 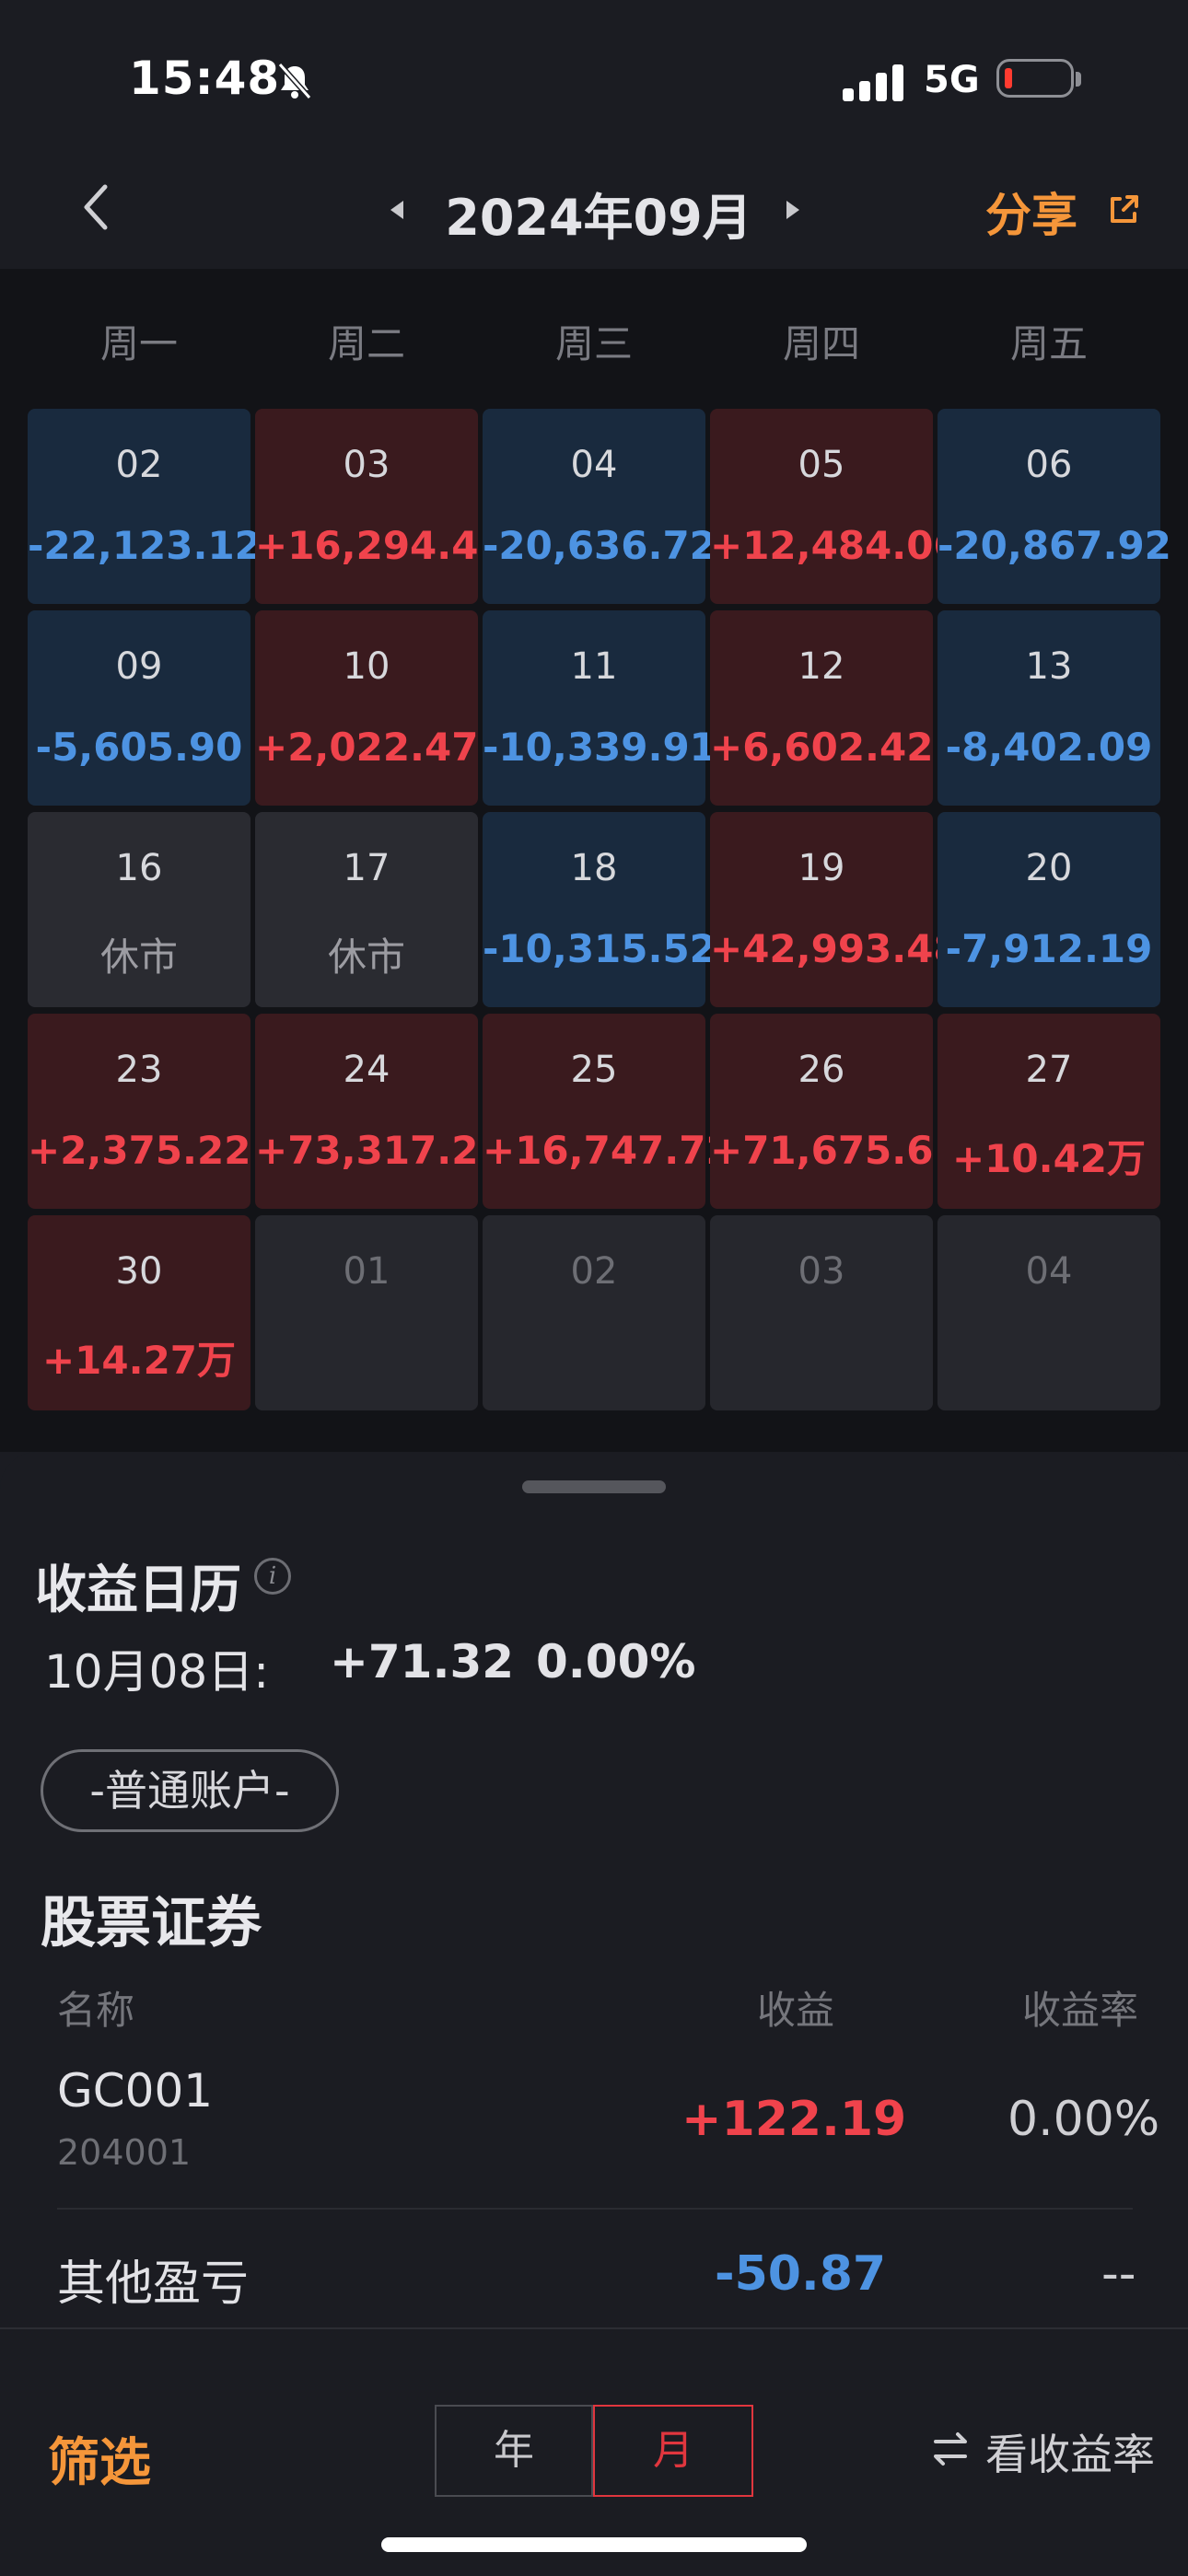 I want to click on calendar-day-cell: 04, so click(x=1049, y=1312).